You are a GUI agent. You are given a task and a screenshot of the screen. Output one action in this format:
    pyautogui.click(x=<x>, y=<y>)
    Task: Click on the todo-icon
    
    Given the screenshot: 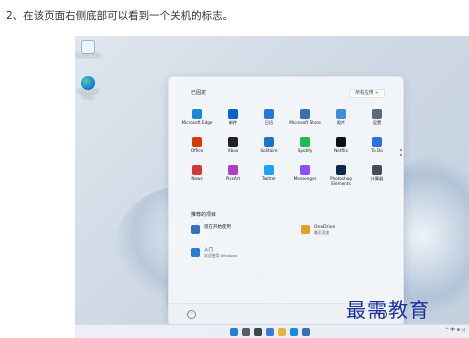 What is the action you would take?
    pyautogui.click(x=377, y=142)
    